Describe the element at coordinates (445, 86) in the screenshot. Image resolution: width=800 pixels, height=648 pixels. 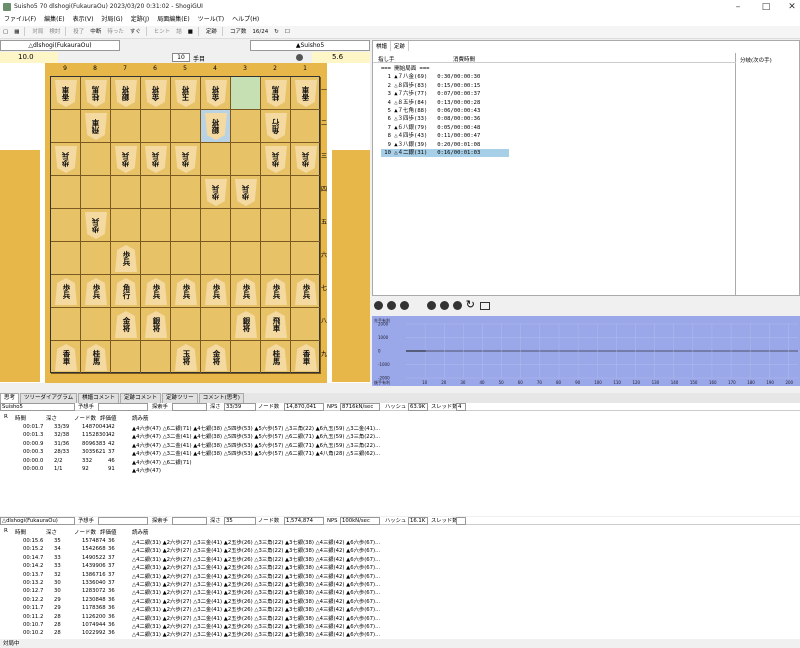
I see `kifu-move-row: 2 △８四歩(83) 0:15/00:00:15` at that location.